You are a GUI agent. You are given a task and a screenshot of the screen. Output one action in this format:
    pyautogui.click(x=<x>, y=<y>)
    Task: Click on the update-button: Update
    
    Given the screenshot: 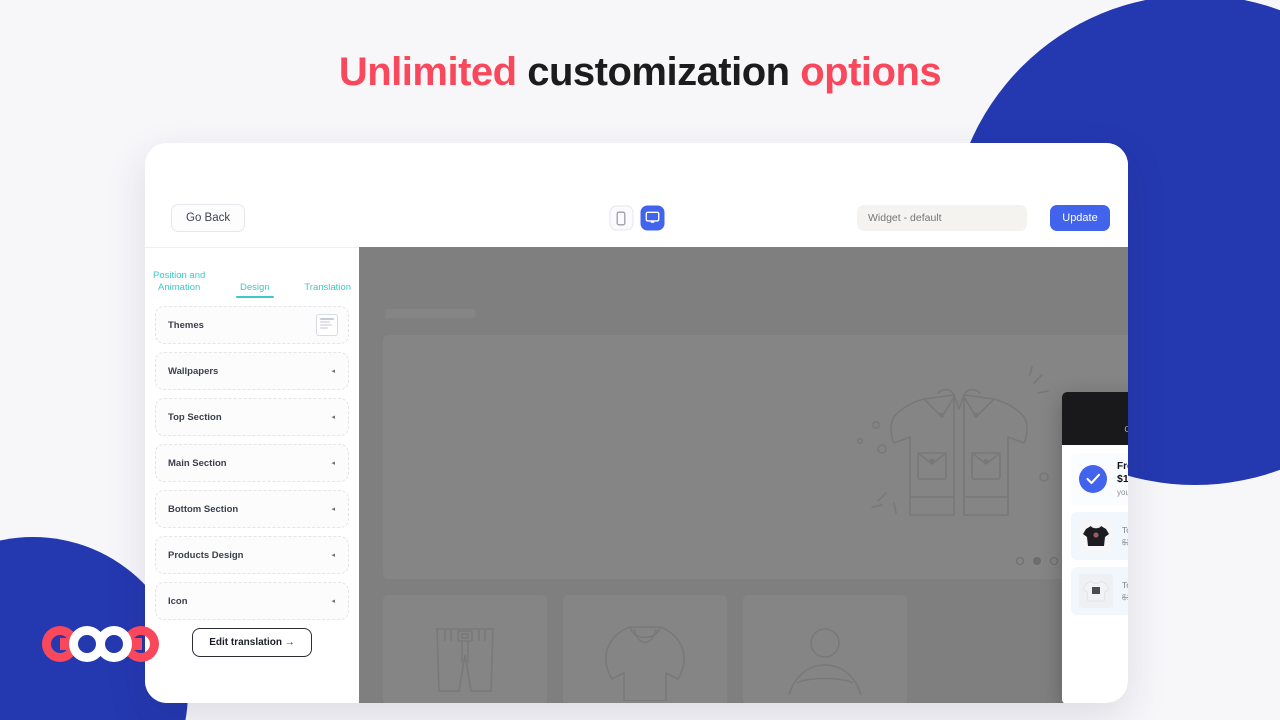 What is the action you would take?
    pyautogui.click(x=1080, y=218)
    